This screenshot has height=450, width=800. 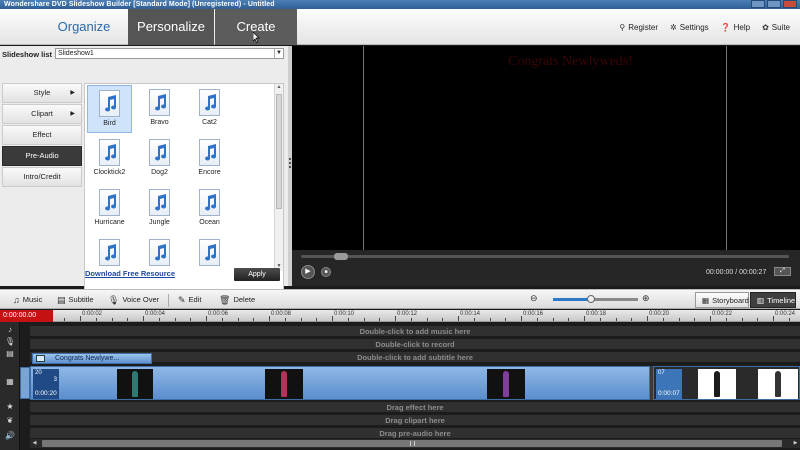 What do you see at coordinates (279, 151) in the screenshot?
I see `scroll-thumb` at bounding box center [279, 151].